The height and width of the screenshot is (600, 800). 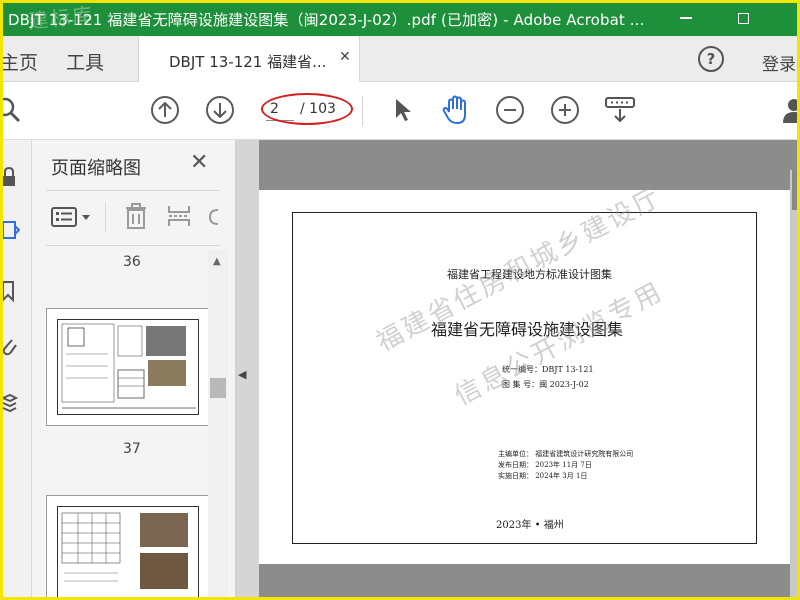 I want to click on delete-page-icon, so click(x=136, y=216).